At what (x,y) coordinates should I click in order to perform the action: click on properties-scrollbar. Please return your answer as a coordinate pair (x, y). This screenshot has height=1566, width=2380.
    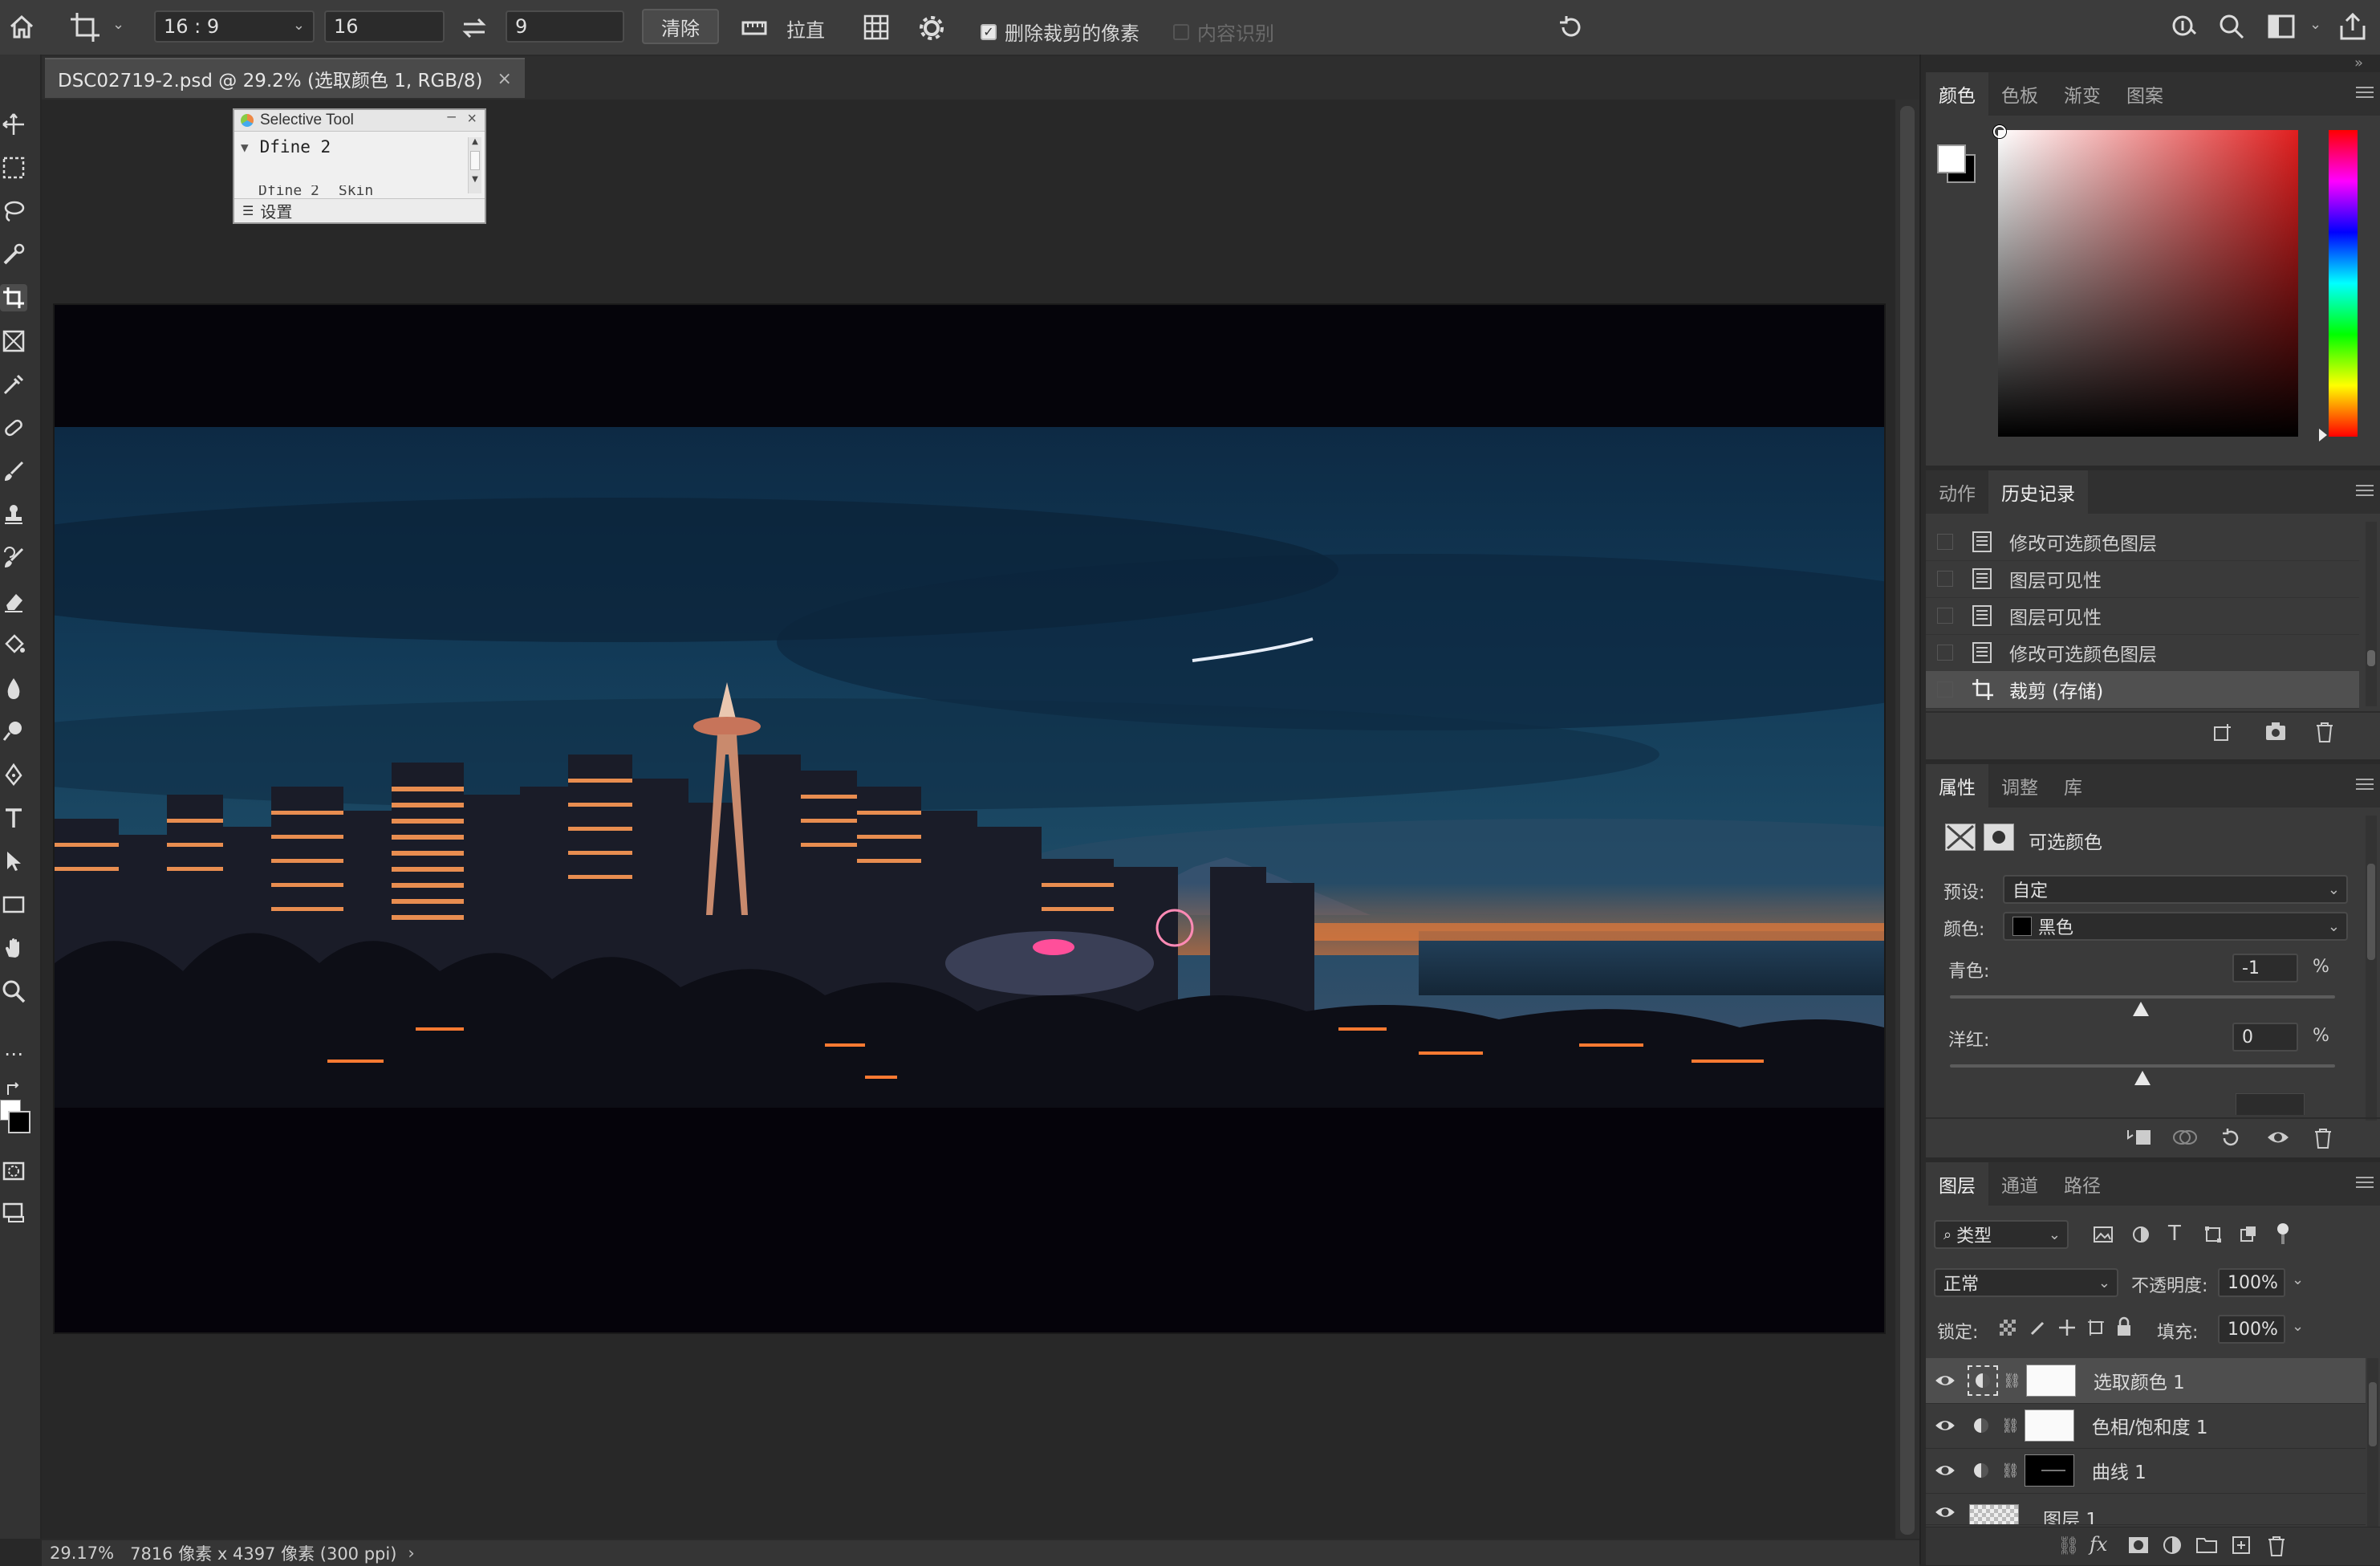
    Looking at the image, I should click on (2371, 968).